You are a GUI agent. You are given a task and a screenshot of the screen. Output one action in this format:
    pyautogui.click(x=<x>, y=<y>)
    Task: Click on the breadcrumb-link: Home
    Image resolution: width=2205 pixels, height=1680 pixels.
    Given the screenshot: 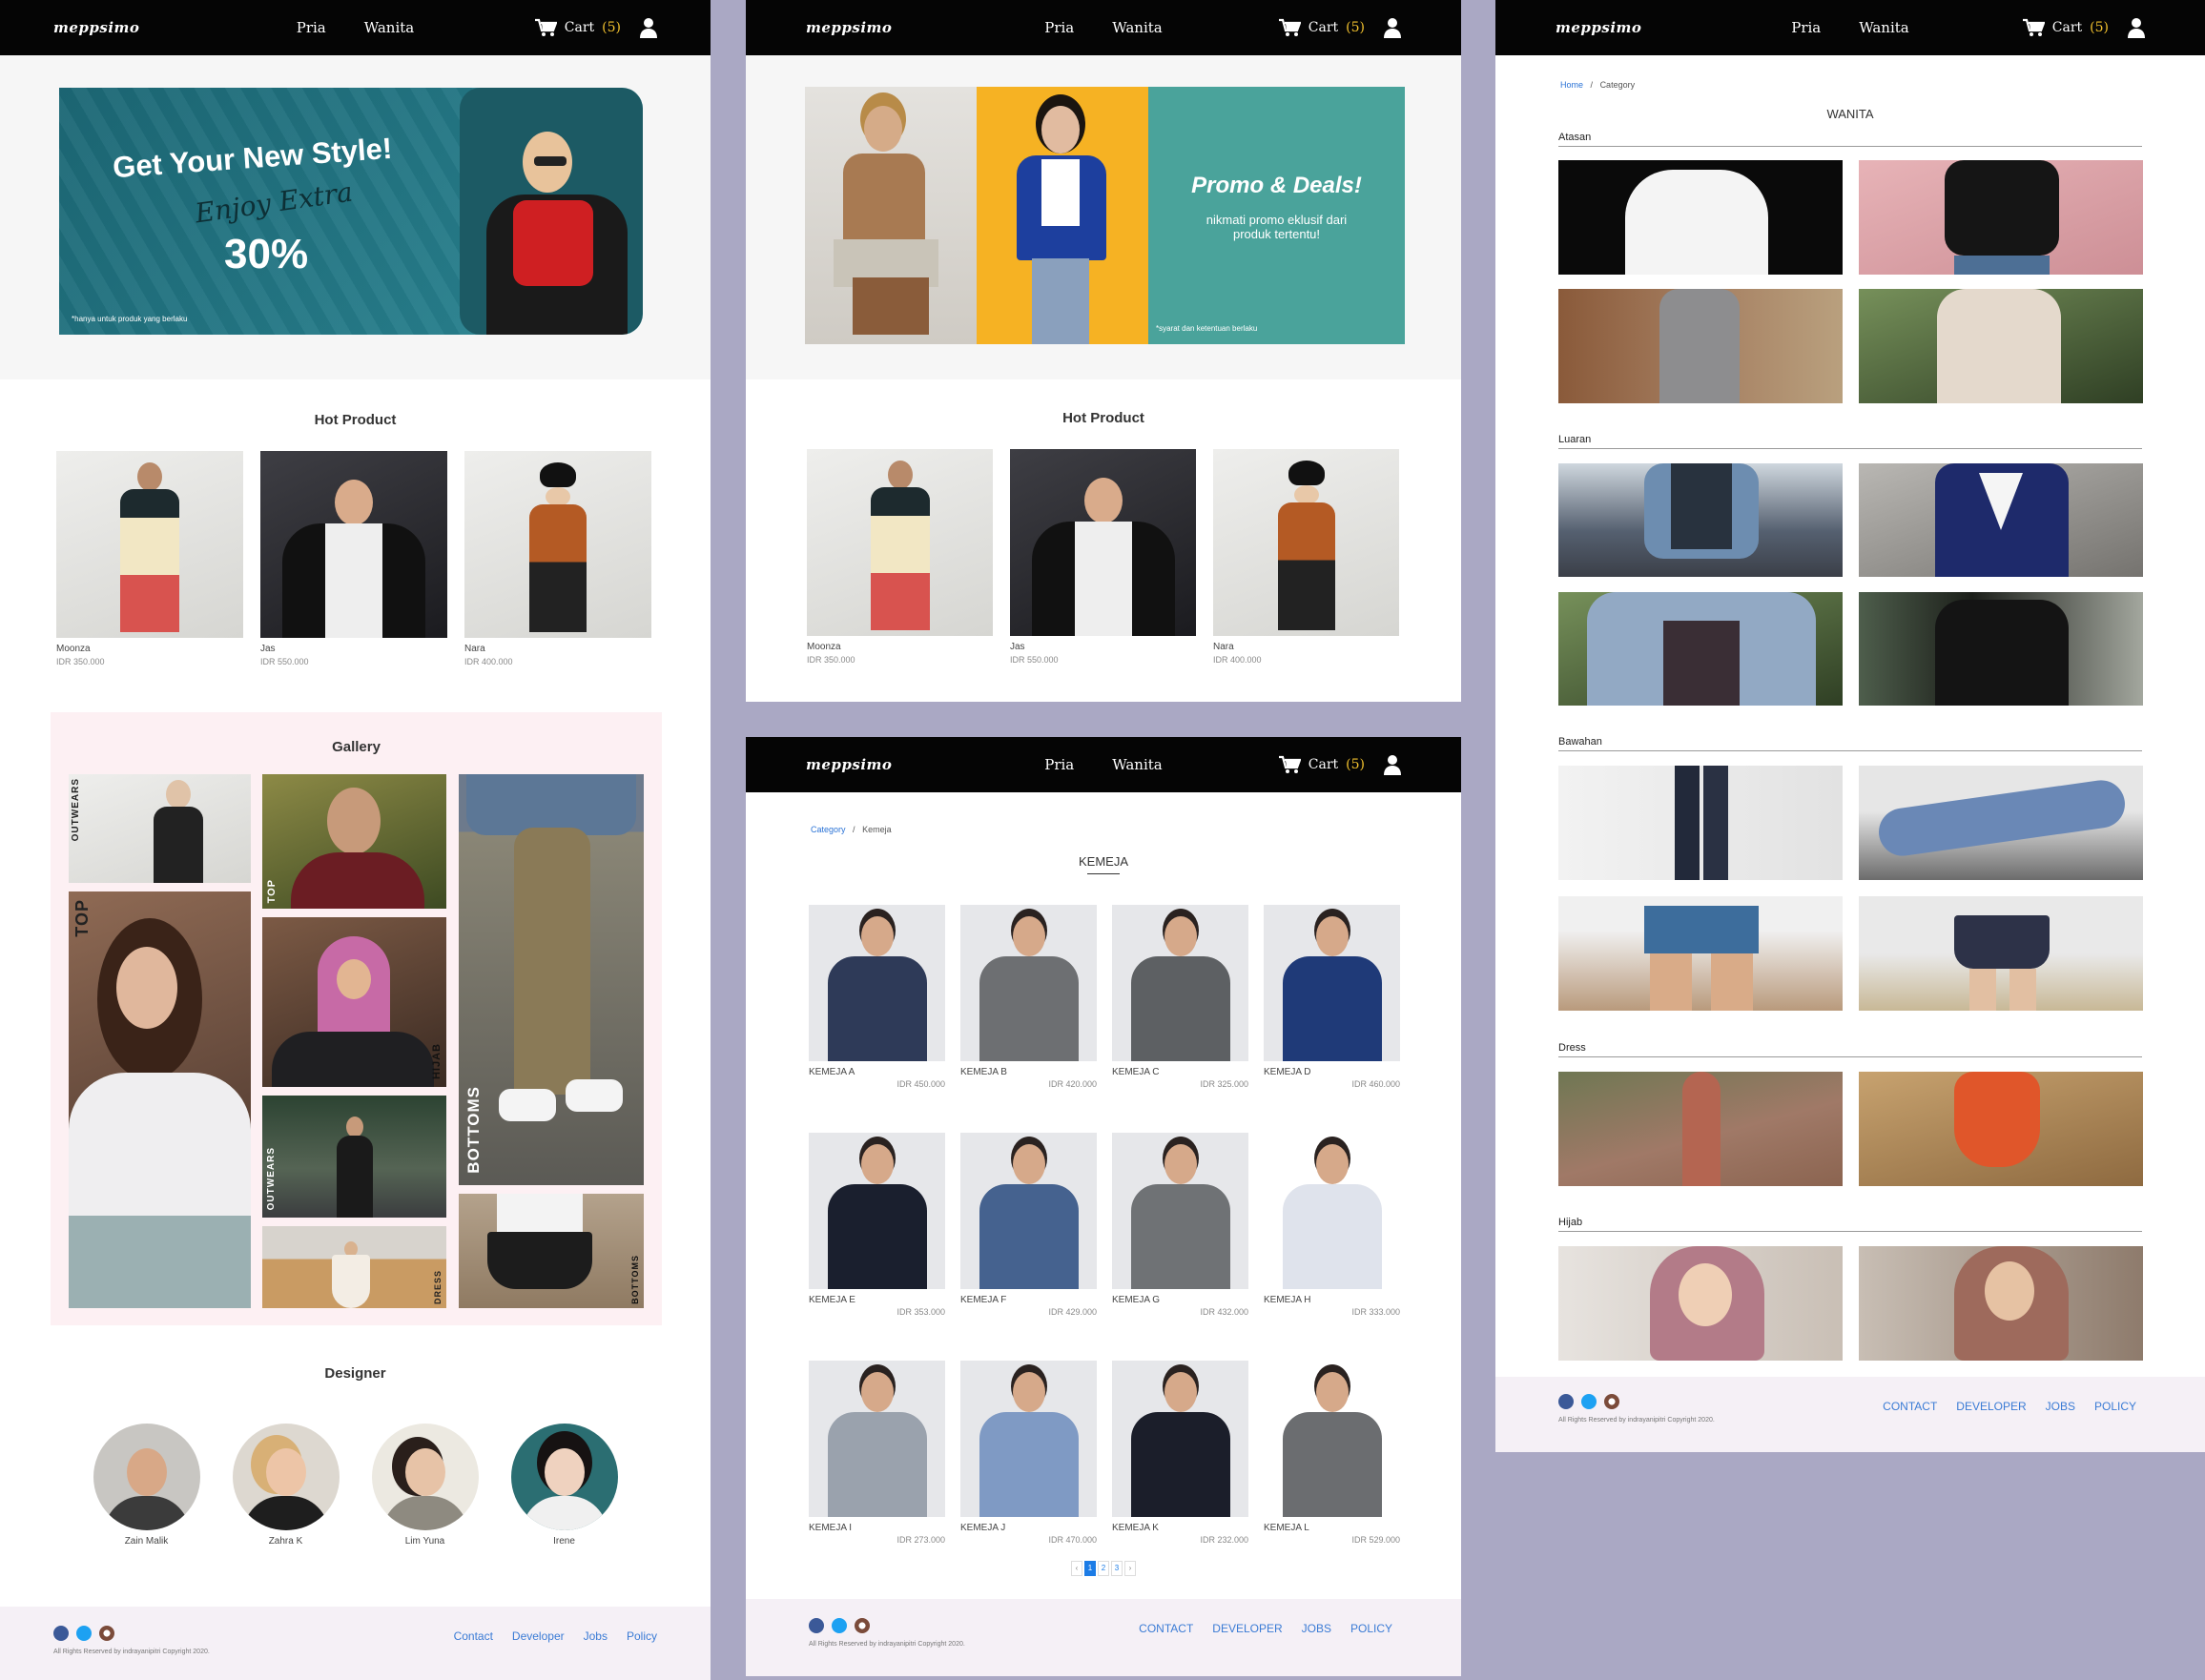 What is the action you would take?
    pyautogui.click(x=1571, y=85)
    